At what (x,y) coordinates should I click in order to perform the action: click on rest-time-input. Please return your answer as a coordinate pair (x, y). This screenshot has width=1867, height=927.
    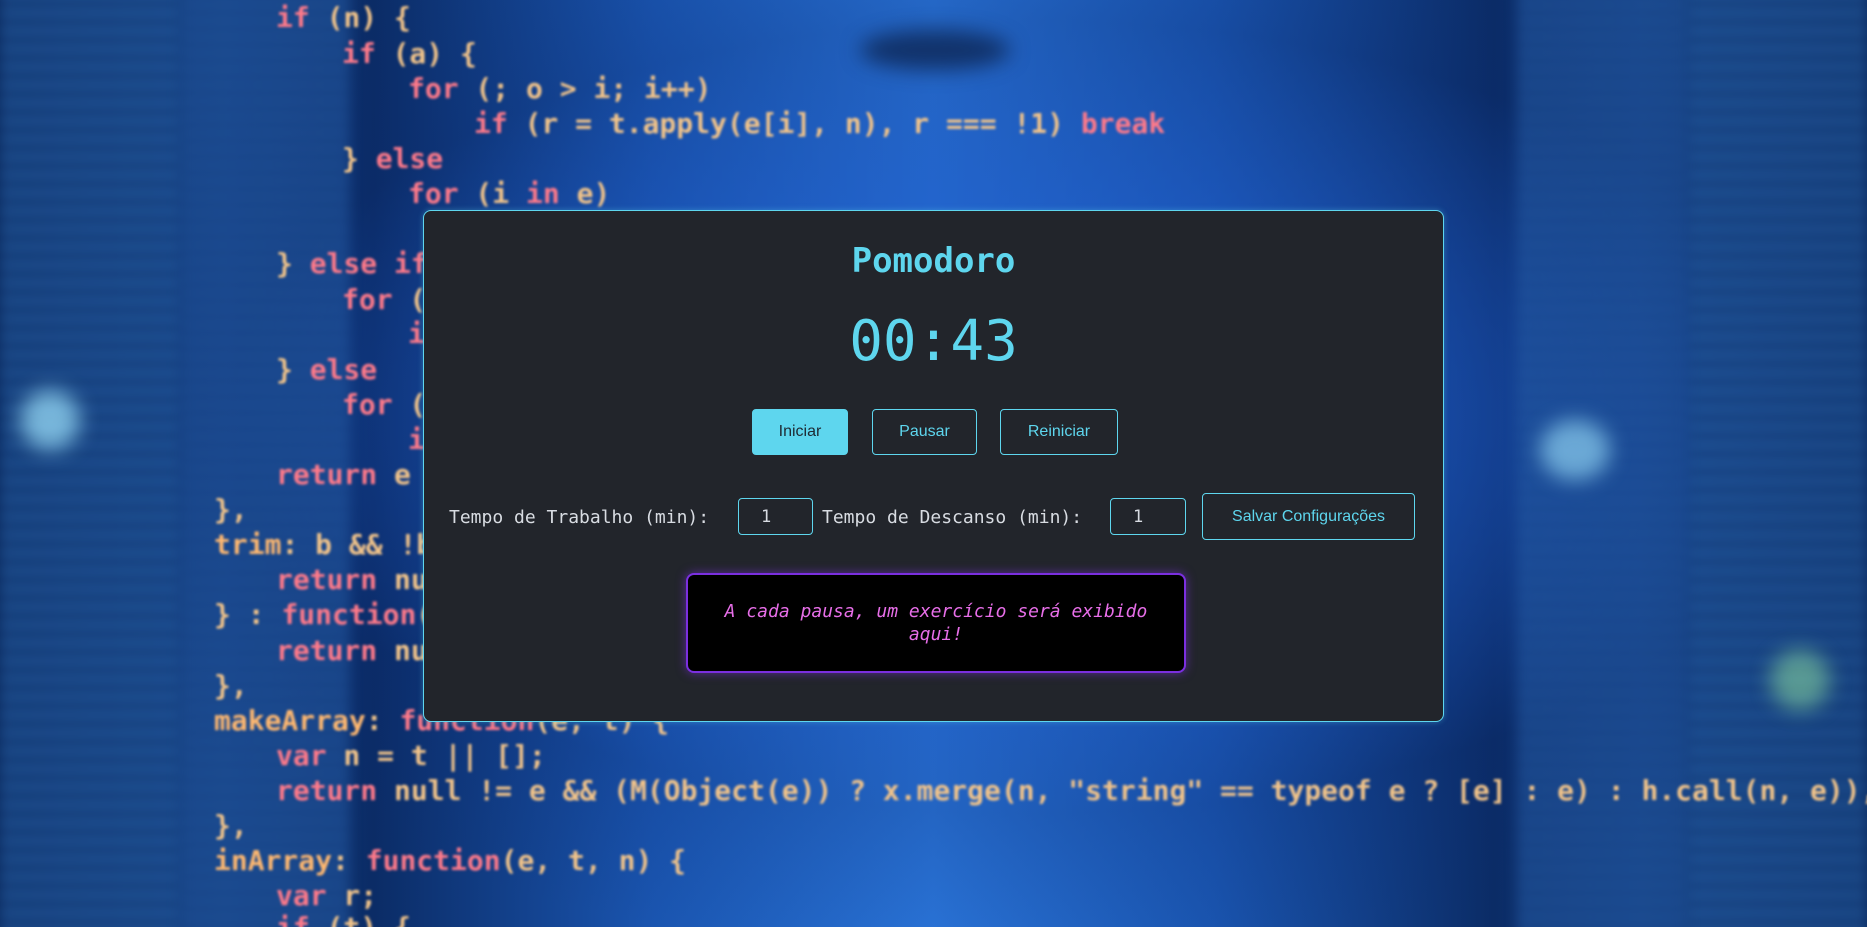
    Looking at the image, I should click on (1148, 516).